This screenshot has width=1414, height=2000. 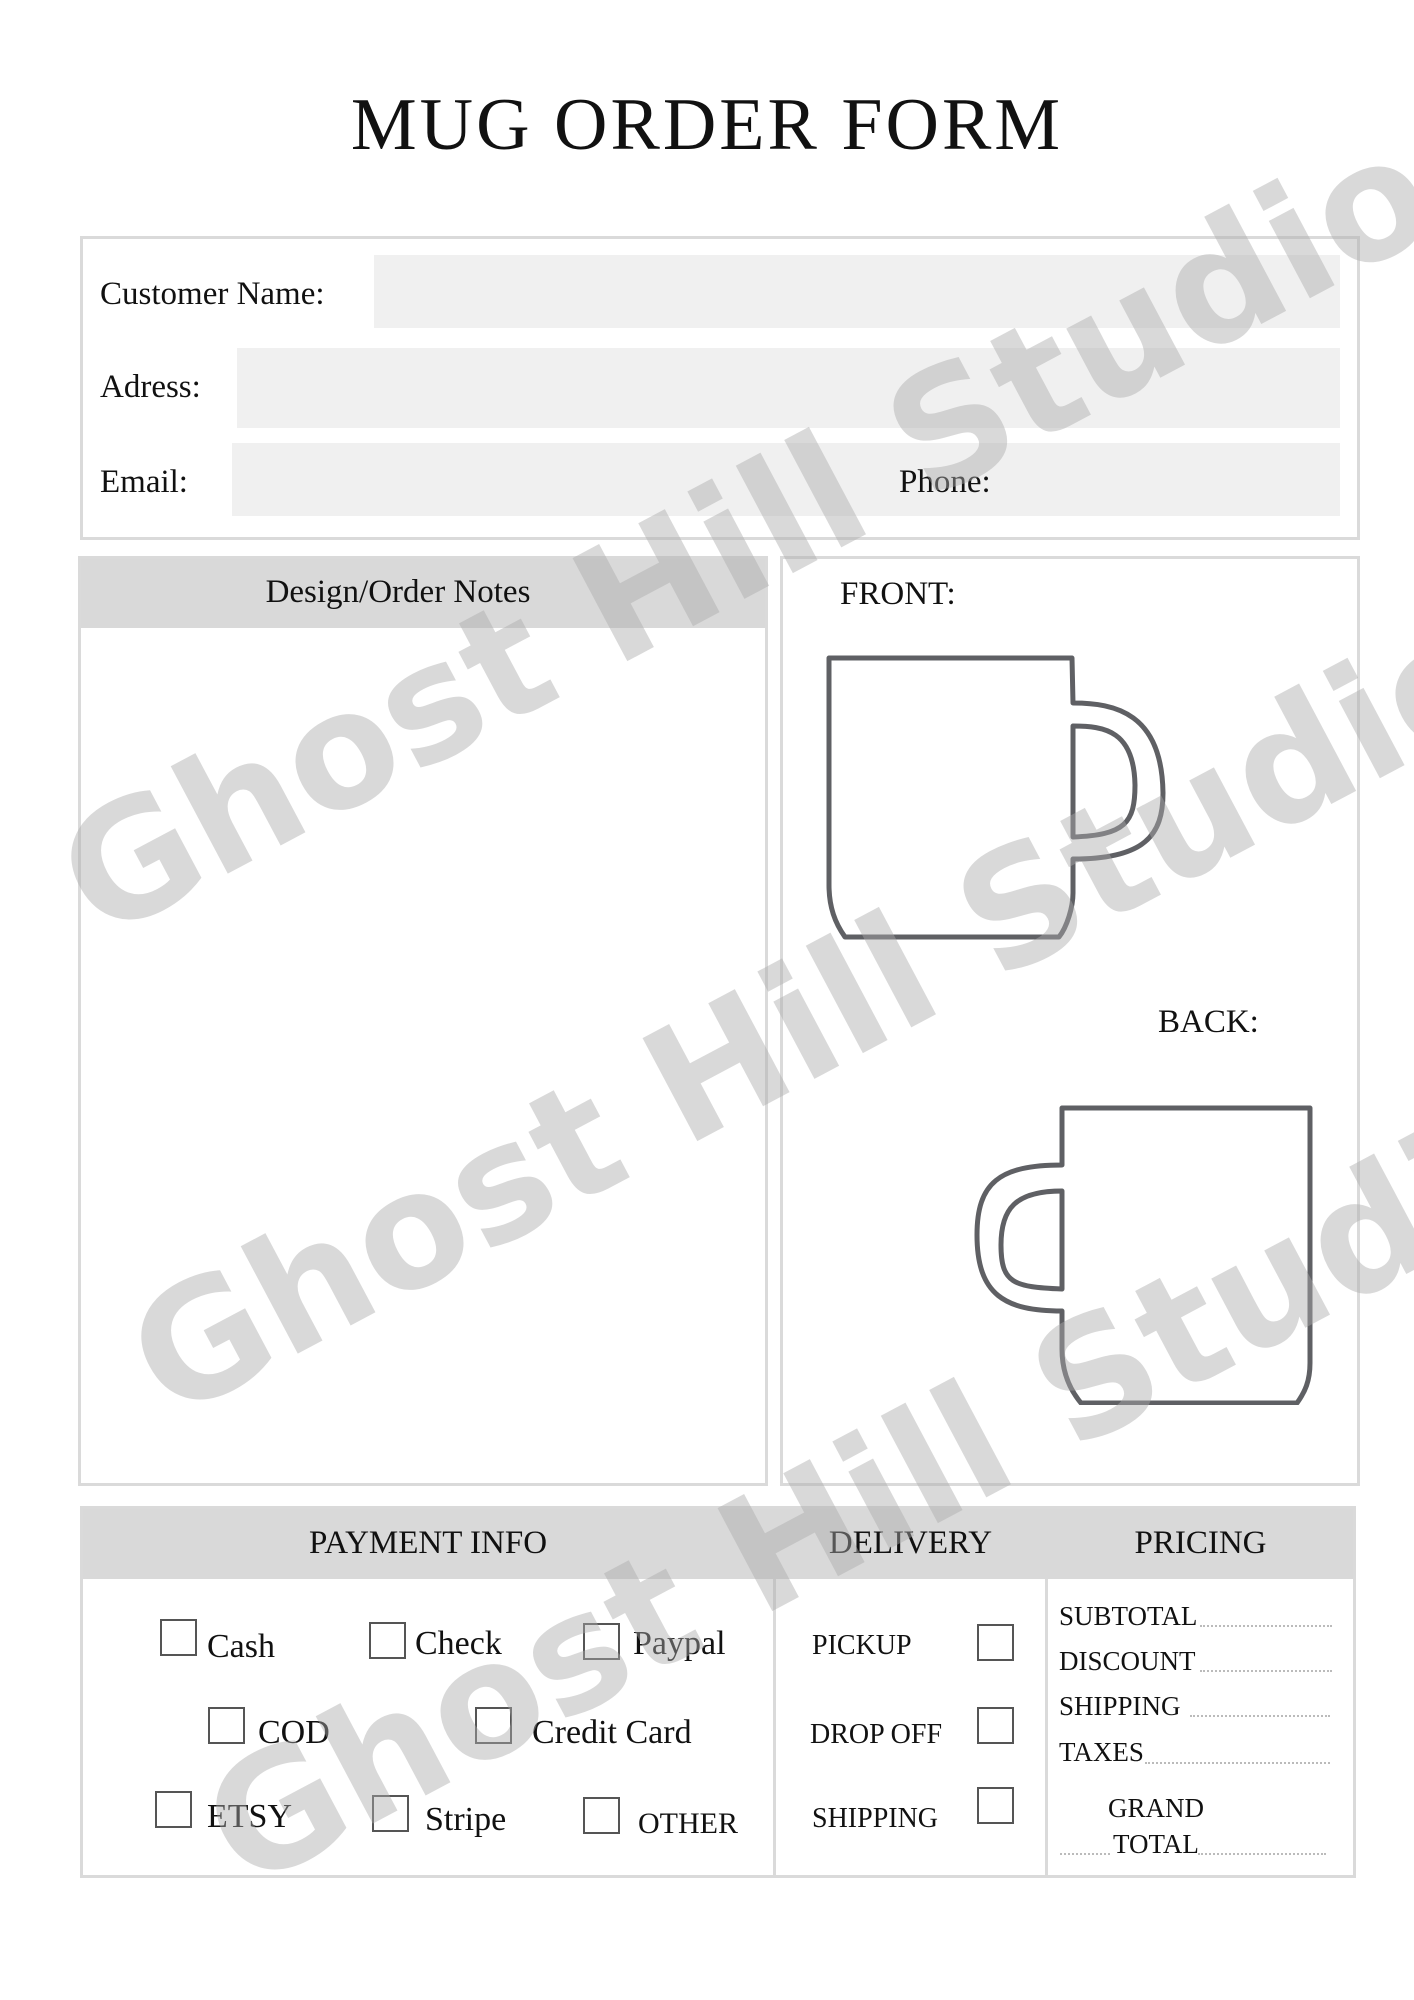 What do you see at coordinates (1262, 1854) in the screenshot?
I see `grand-total-value-line` at bounding box center [1262, 1854].